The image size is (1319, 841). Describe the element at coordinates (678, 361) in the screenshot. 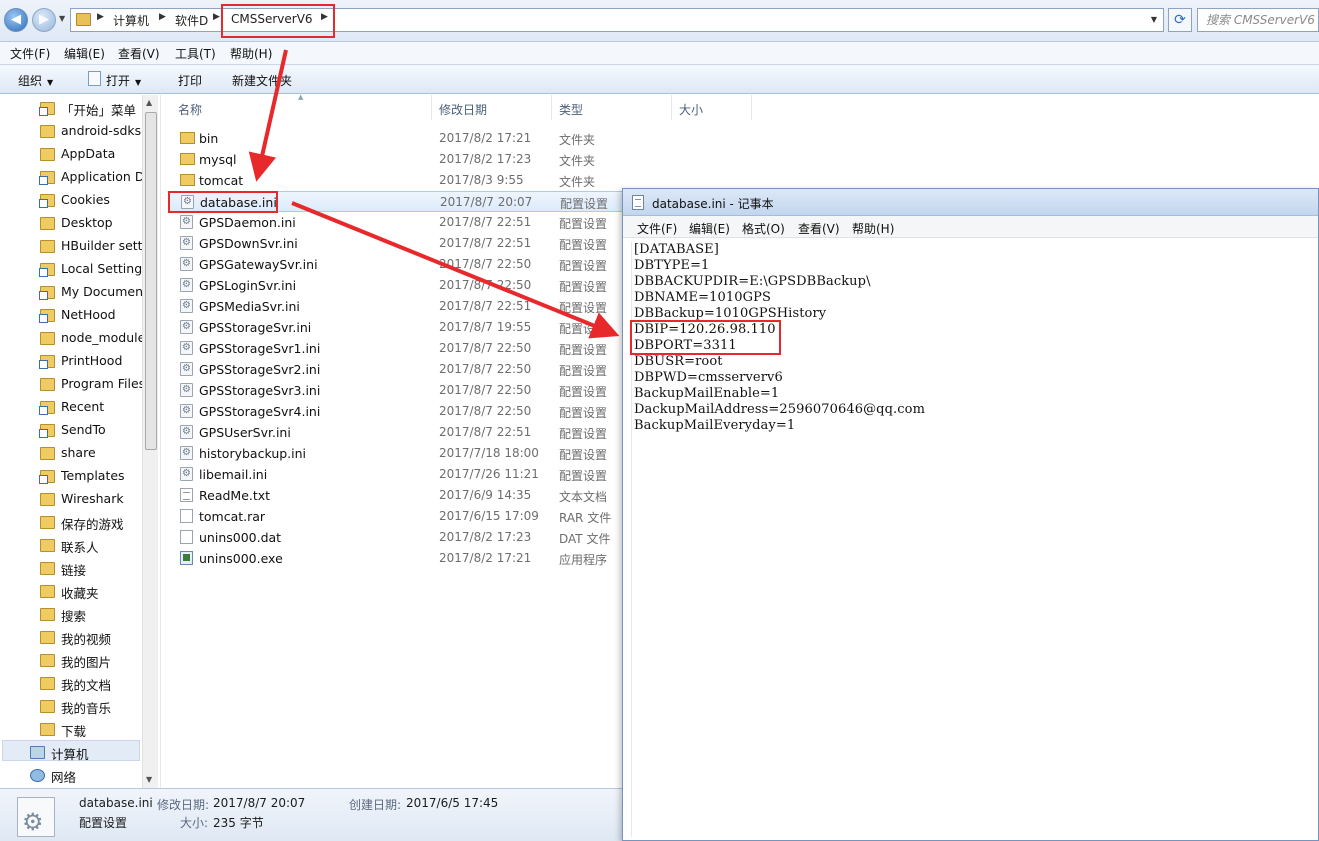

I see `text-line: DBUSR=root` at that location.